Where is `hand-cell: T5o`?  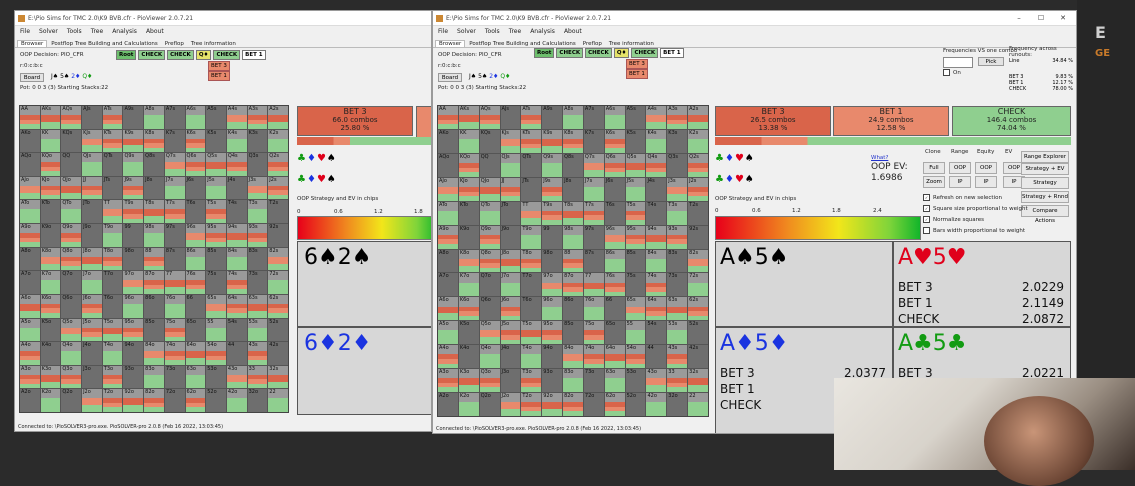 hand-cell: T5o is located at coordinates (112, 330).